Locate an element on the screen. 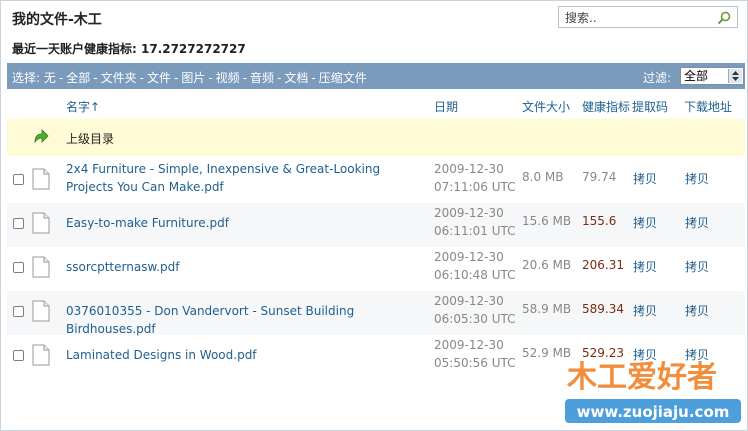 Image resolution: width=748 pixels, height=431 pixels. selection-toolbar: 选择: 无 - 全部 - 文件夹 - 文件 - 图片 - 视频 - 音频 - 文档 - 压缩文件 过滤: 全部 is located at coordinates (376, 76).